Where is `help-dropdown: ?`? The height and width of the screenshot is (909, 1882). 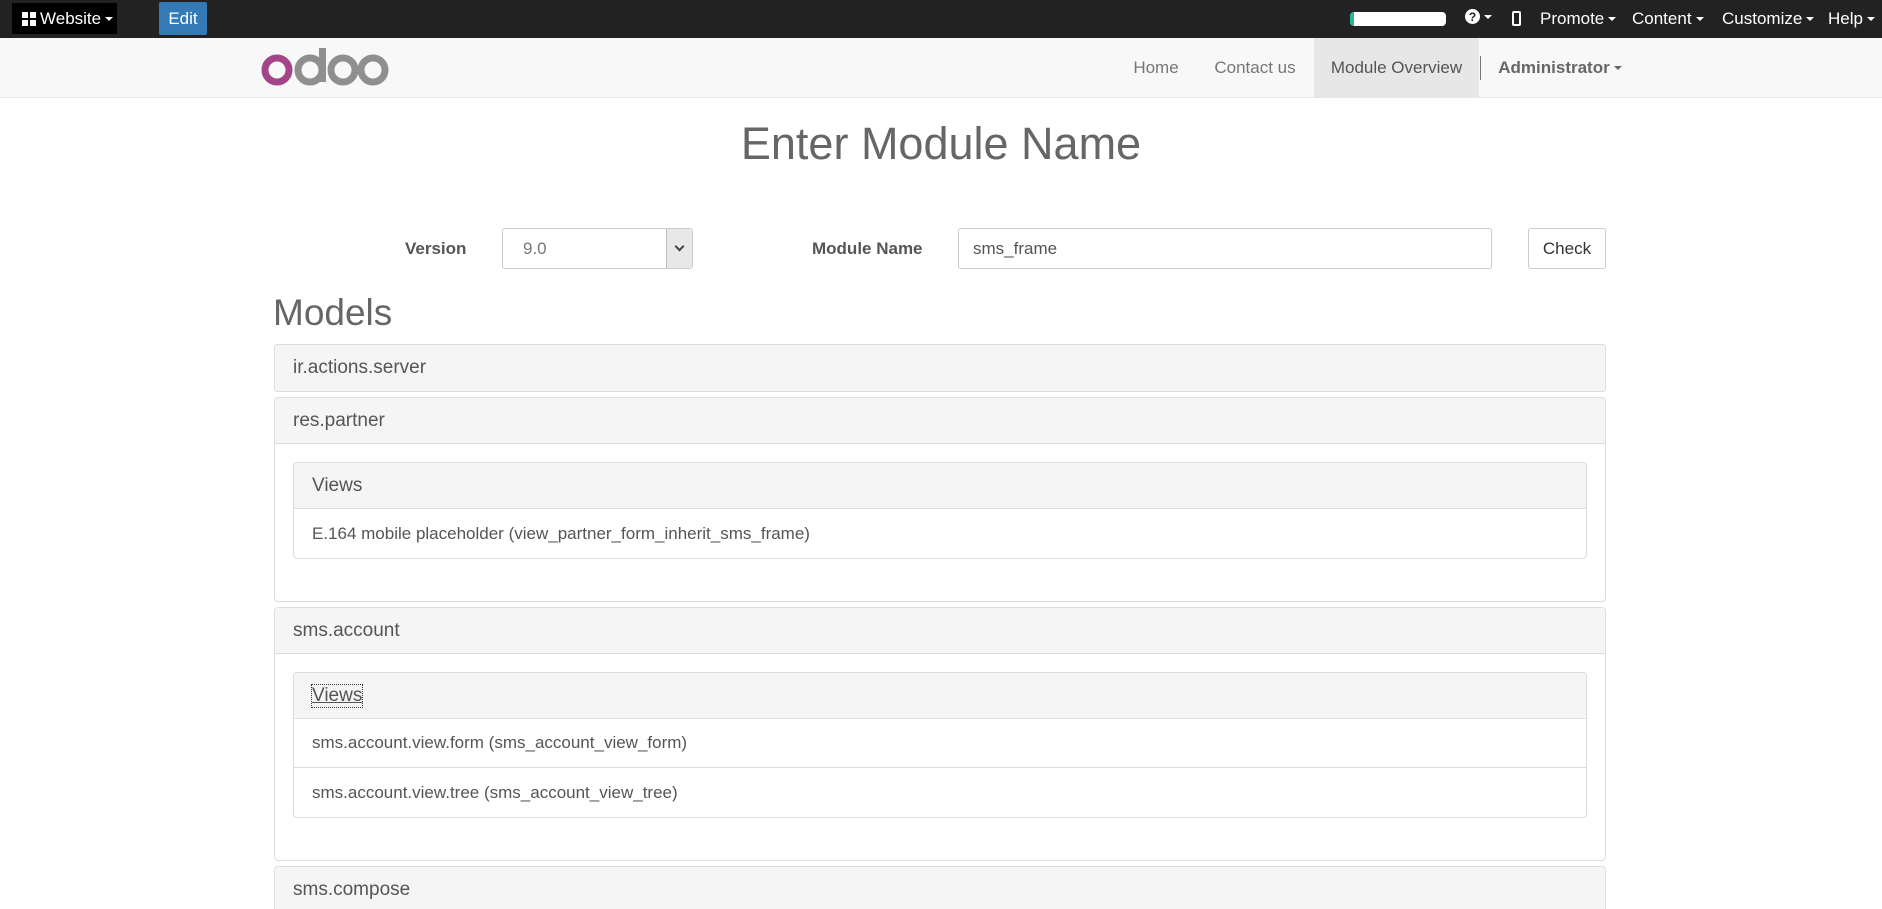 help-dropdown: ? is located at coordinates (1478, 16).